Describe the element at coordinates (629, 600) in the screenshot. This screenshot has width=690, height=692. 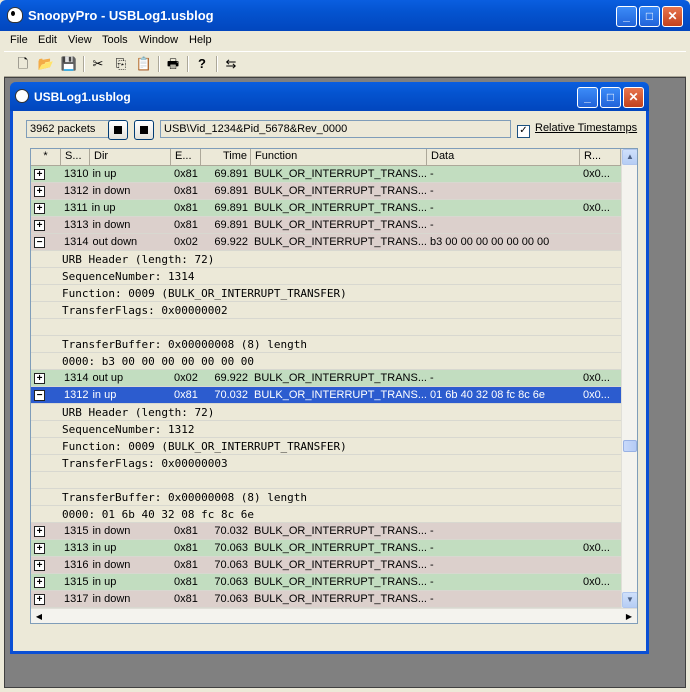
I see `scroll-down-button: ▼` at that location.